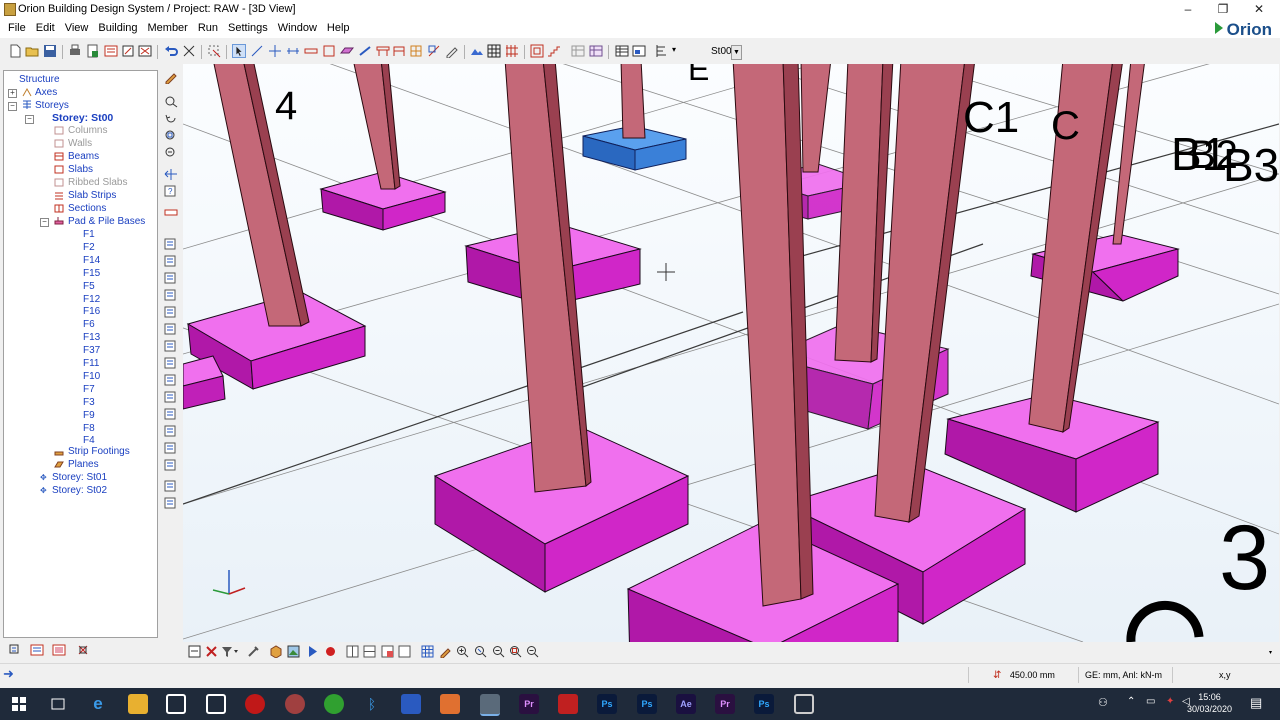 The width and height of the screenshot is (1280, 720). Describe the element at coordinates (171, 486) in the screenshot. I see `list-15-icon` at that location.